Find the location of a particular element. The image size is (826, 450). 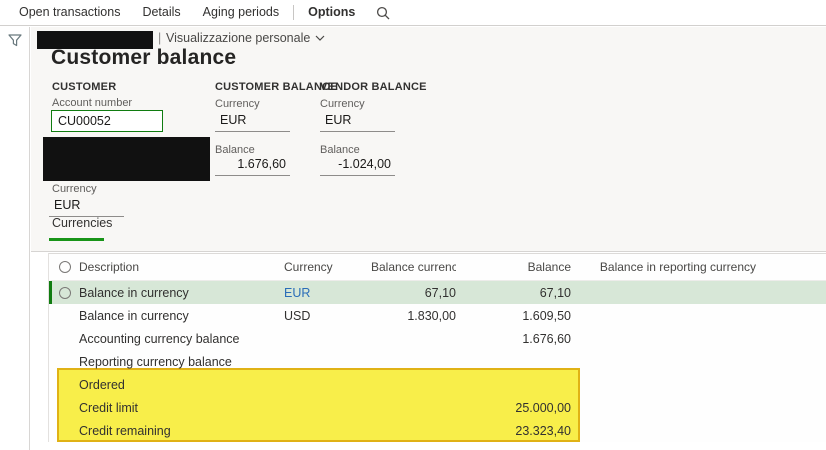

vendor-balance-currency-field: EUR is located at coordinates (357, 121).